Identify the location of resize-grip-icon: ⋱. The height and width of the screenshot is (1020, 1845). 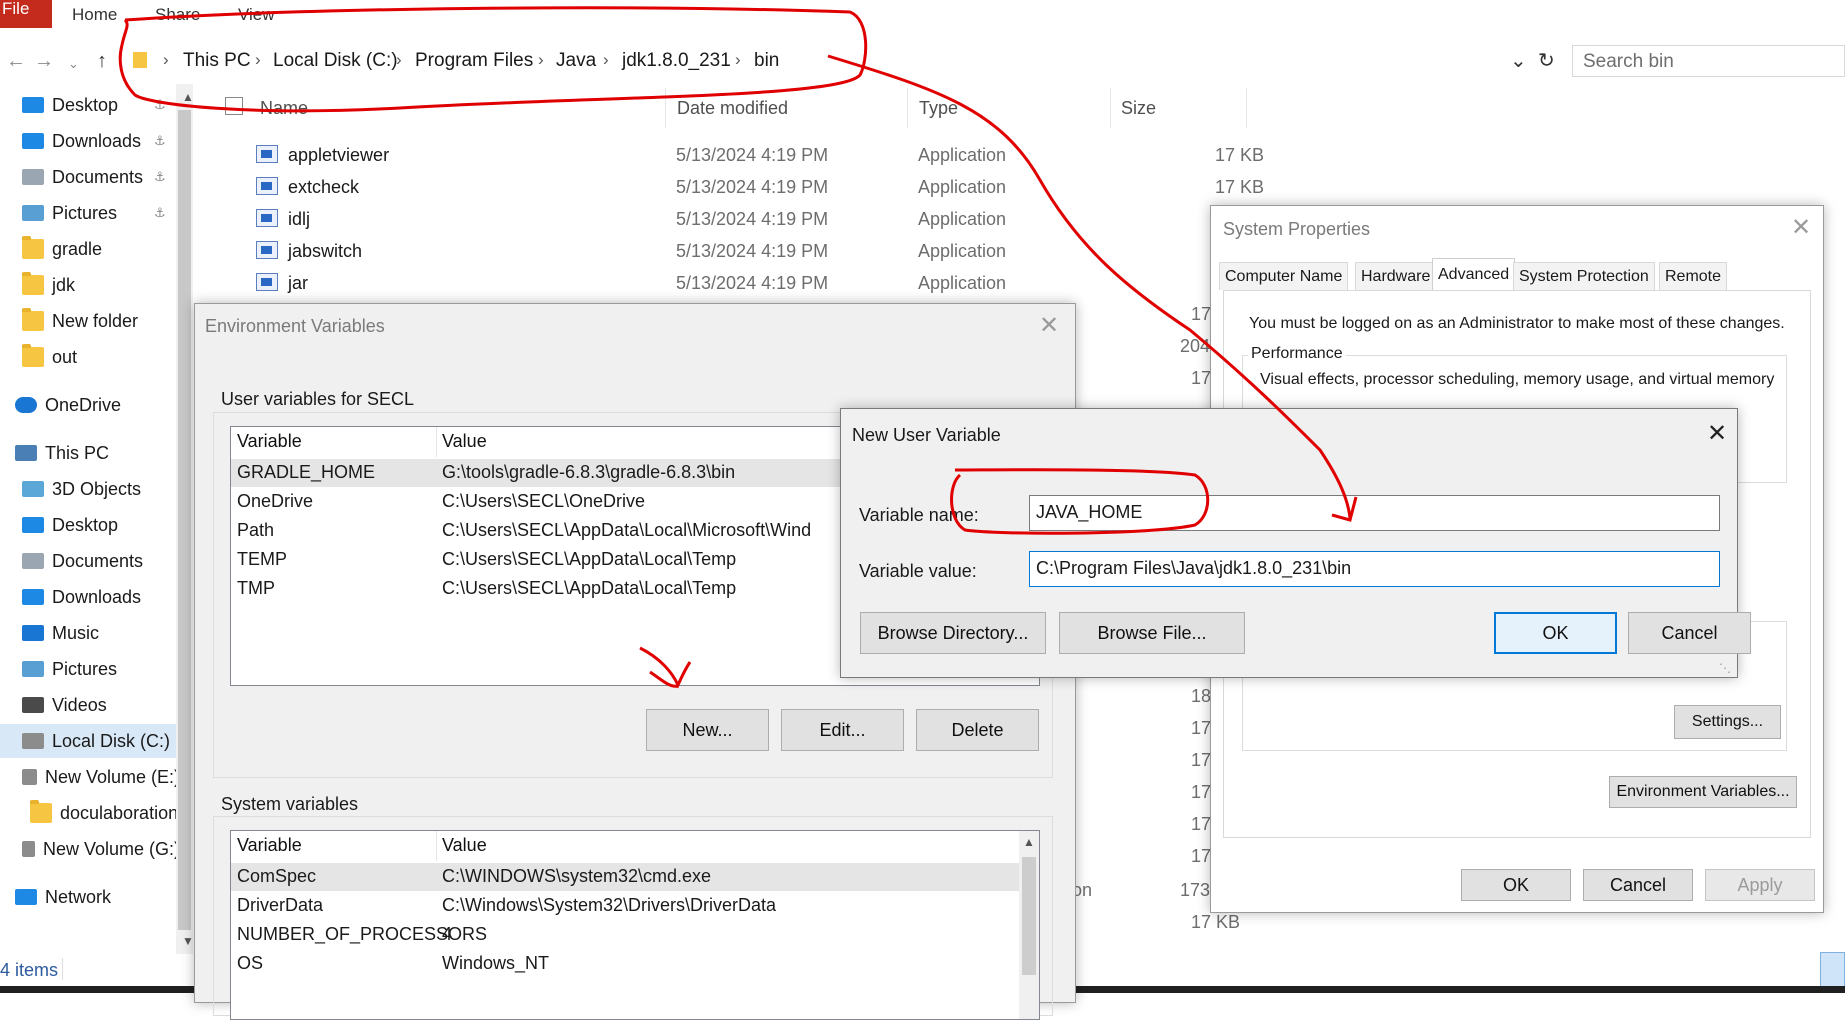
(1725, 668).